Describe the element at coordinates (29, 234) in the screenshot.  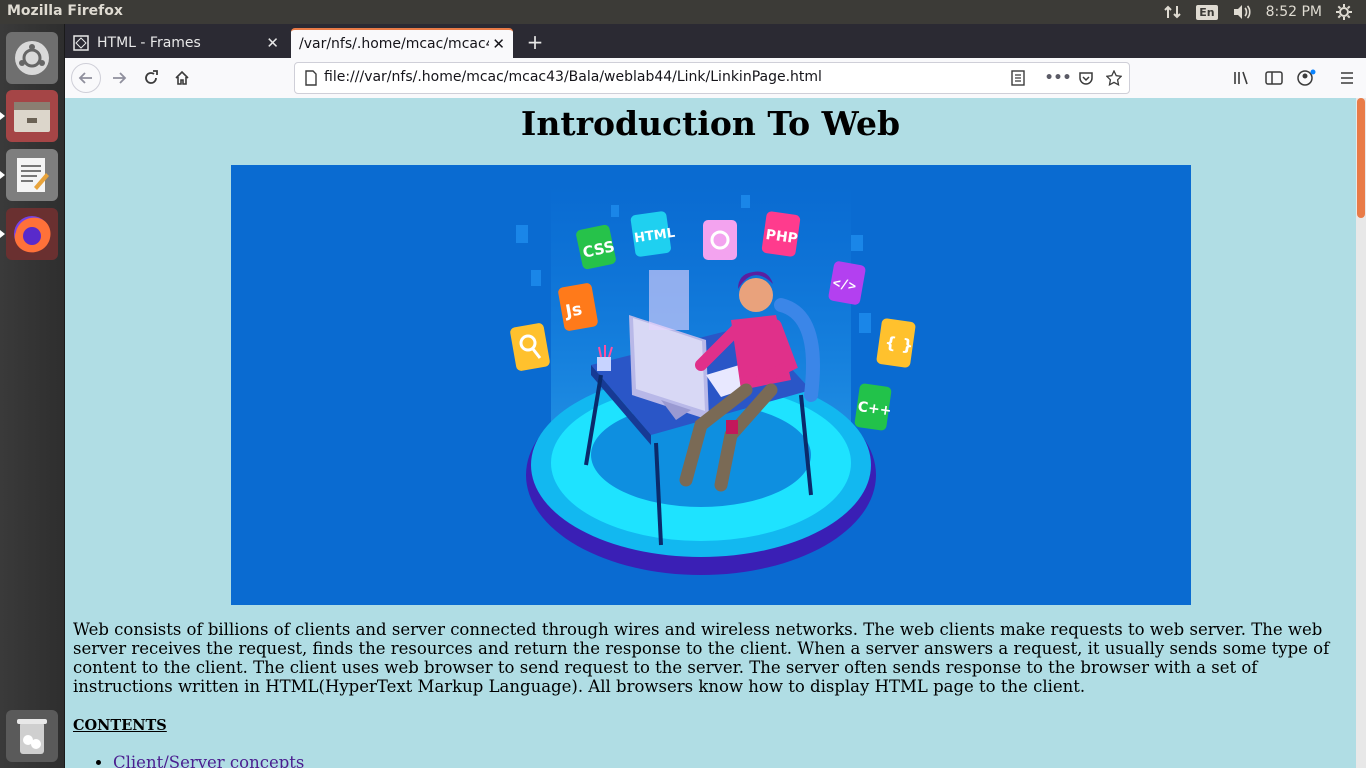
I see `firefox-icon` at that location.